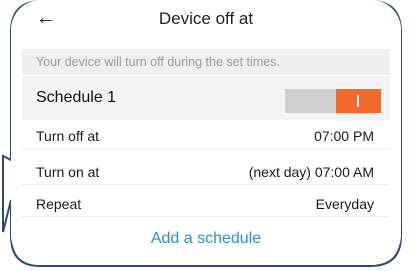 This screenshot has height=271, width=414. I want to click on detail-value: Everyday, so click(344, 204).